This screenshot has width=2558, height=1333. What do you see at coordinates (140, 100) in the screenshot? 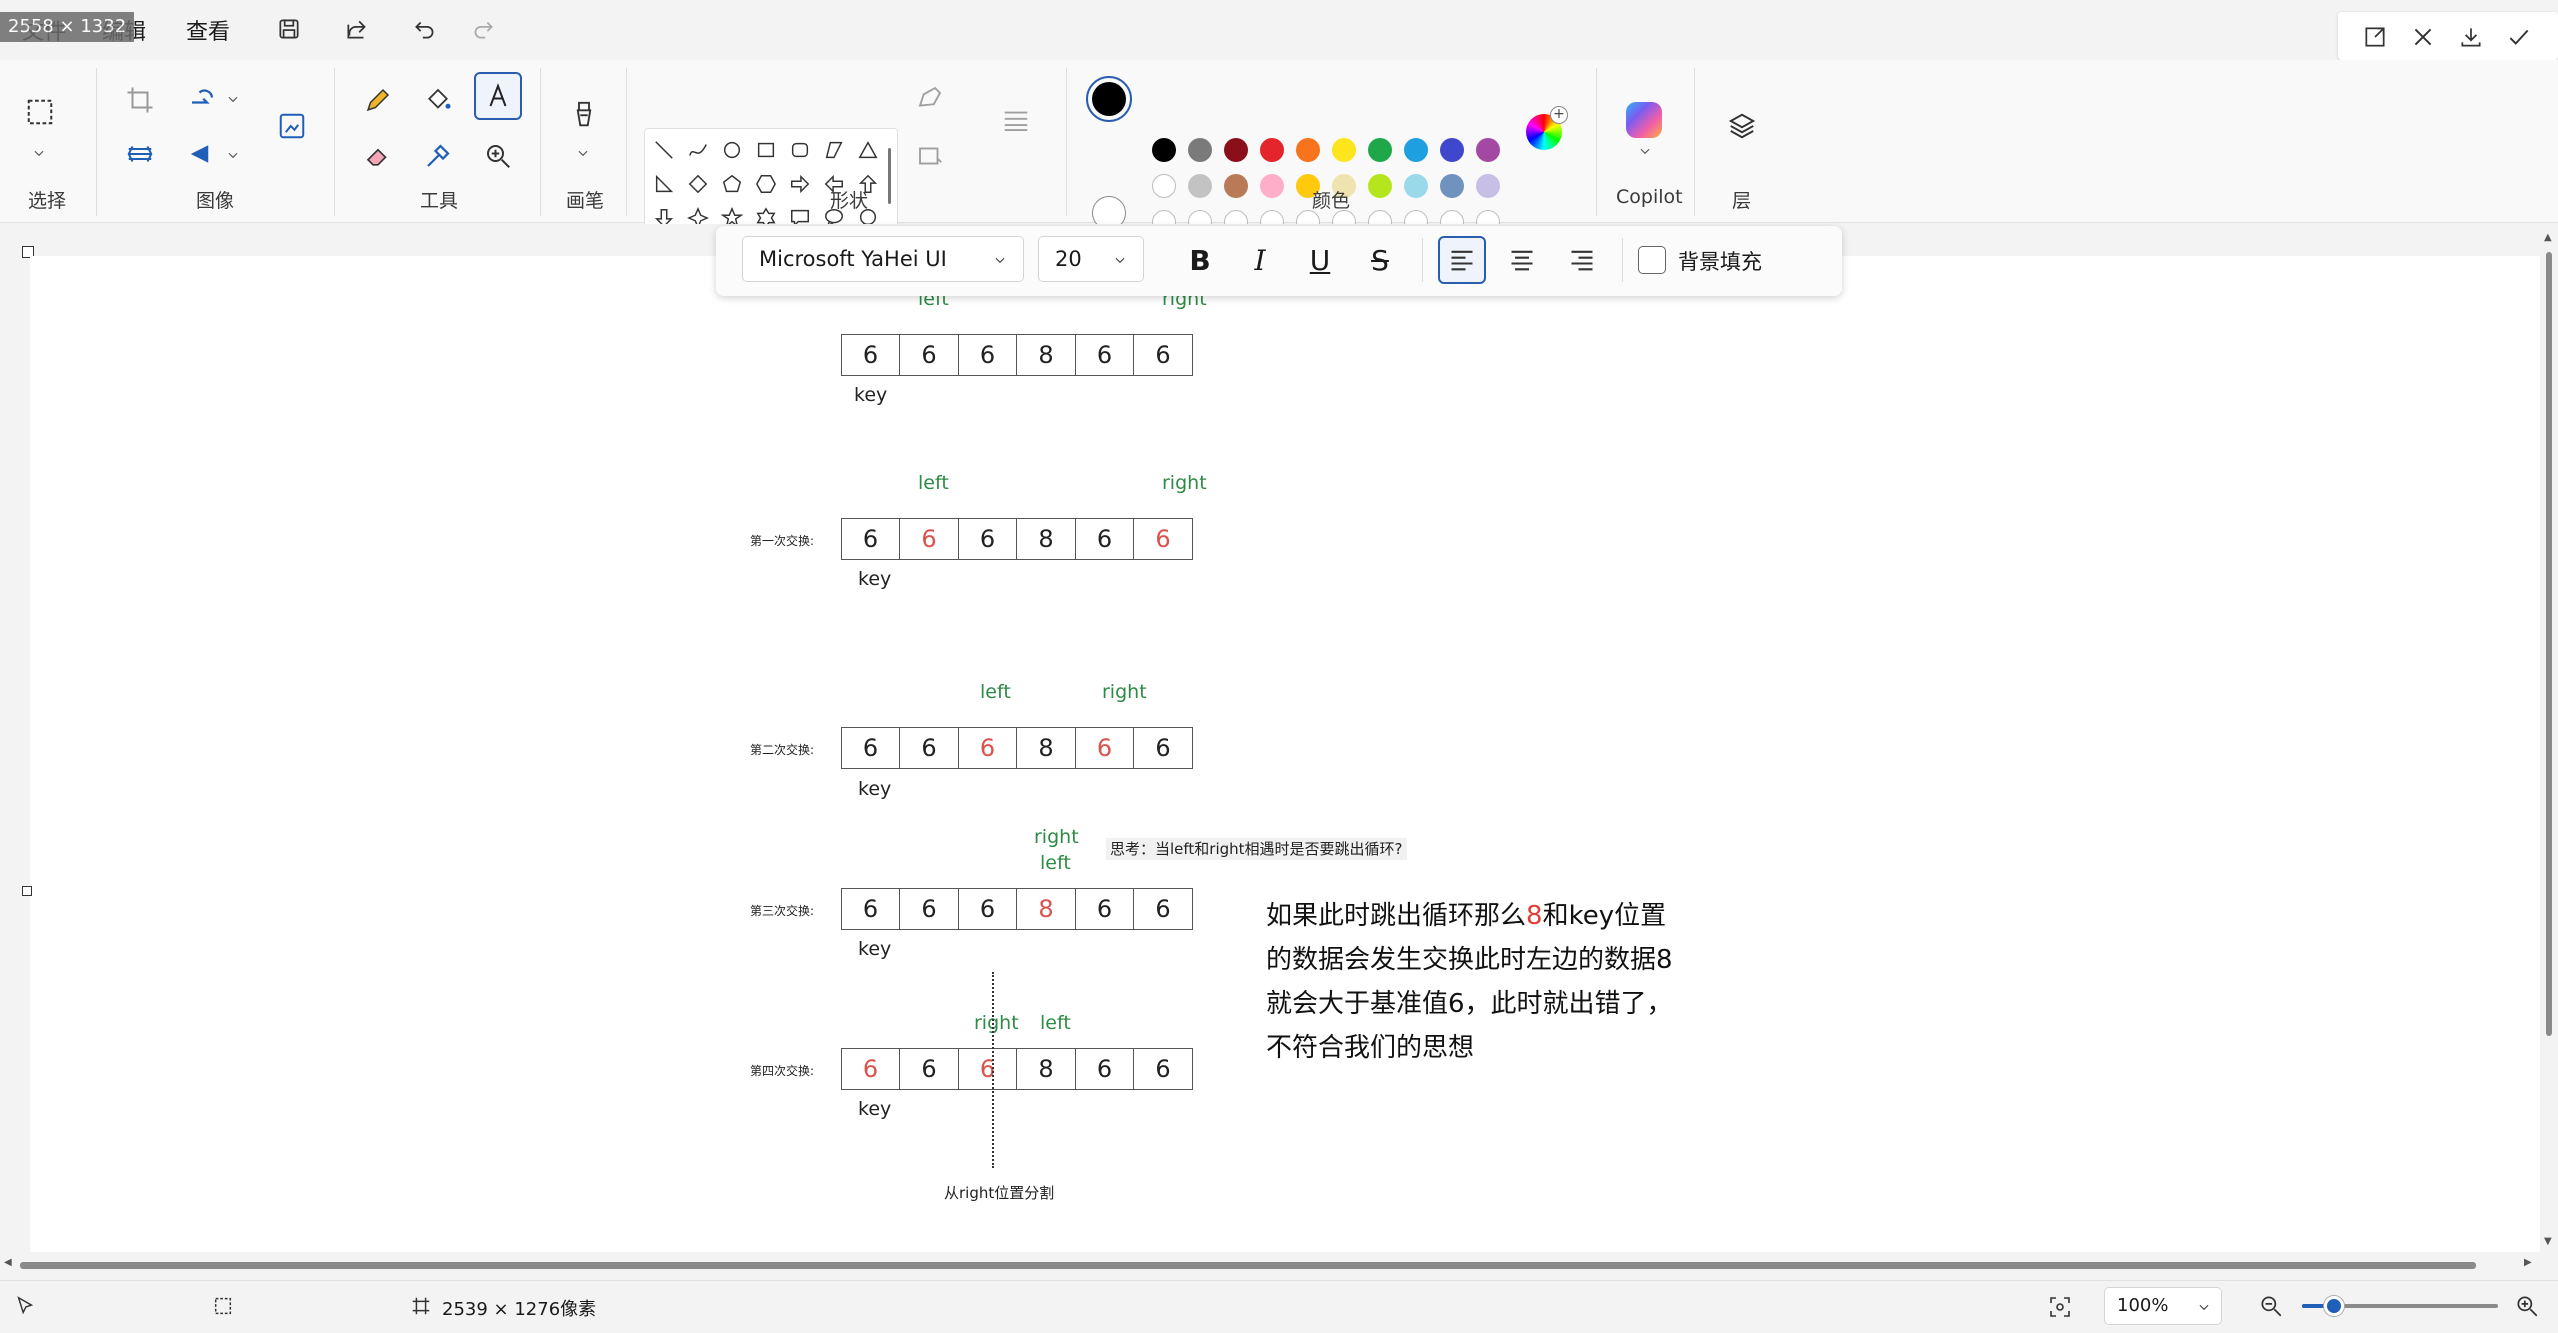
I see `crop-icon` at bounding box center [140, 100].